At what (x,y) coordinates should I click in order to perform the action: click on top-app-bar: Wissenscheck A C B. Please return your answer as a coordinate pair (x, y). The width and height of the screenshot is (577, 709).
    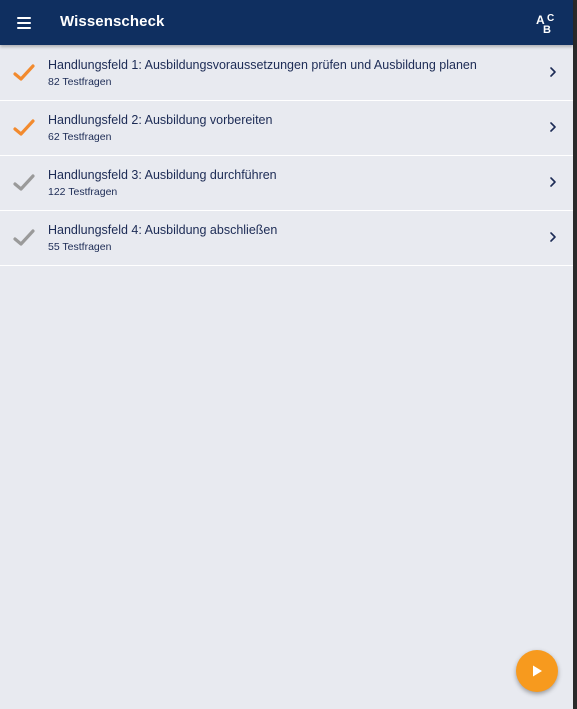
    Looking at the image, I should click on (286, 22).